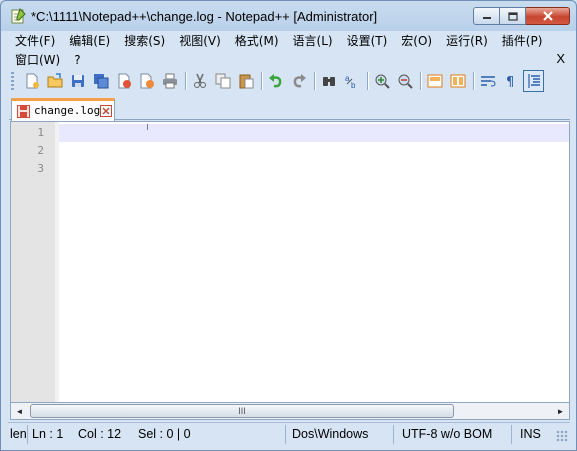 This screenshot has width=577, height=451. I want to click on print-button, so click(169, 81).